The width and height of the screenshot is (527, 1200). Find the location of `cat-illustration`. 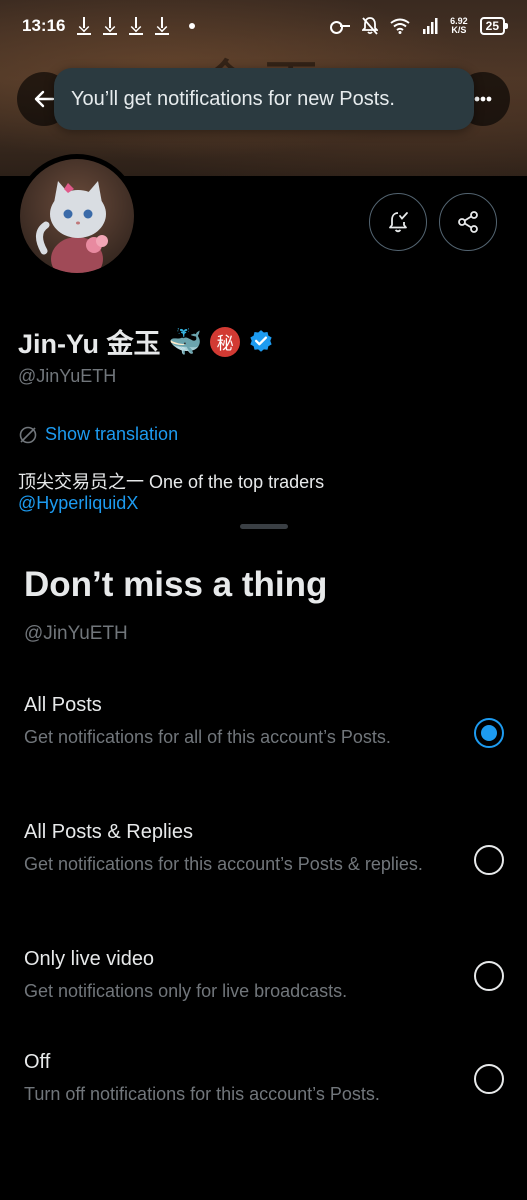

cat-illustration is located at coordinates (72, 227).